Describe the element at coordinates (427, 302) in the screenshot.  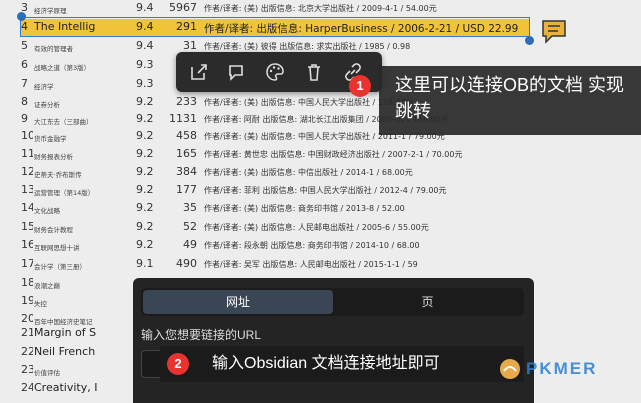
I see `tab-page: 页` at that location.